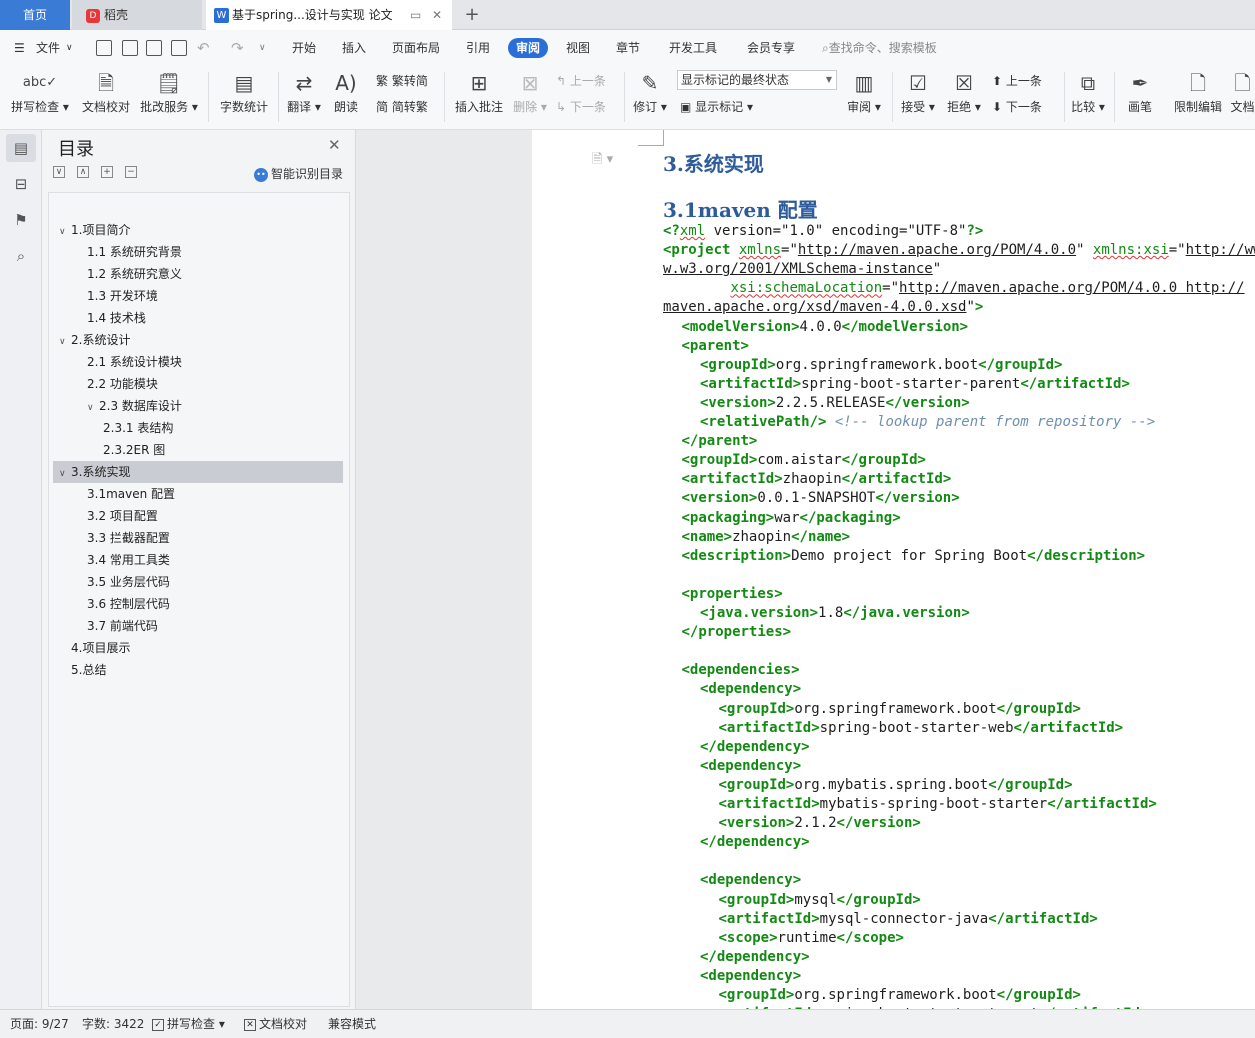 The height and width of the screenshot is (1038, 1255). What do you see at coordinates (39, 1024) in the screenshot?
I see `page-indicator: 页面: 9/27` at bounding box center [39, 1024].